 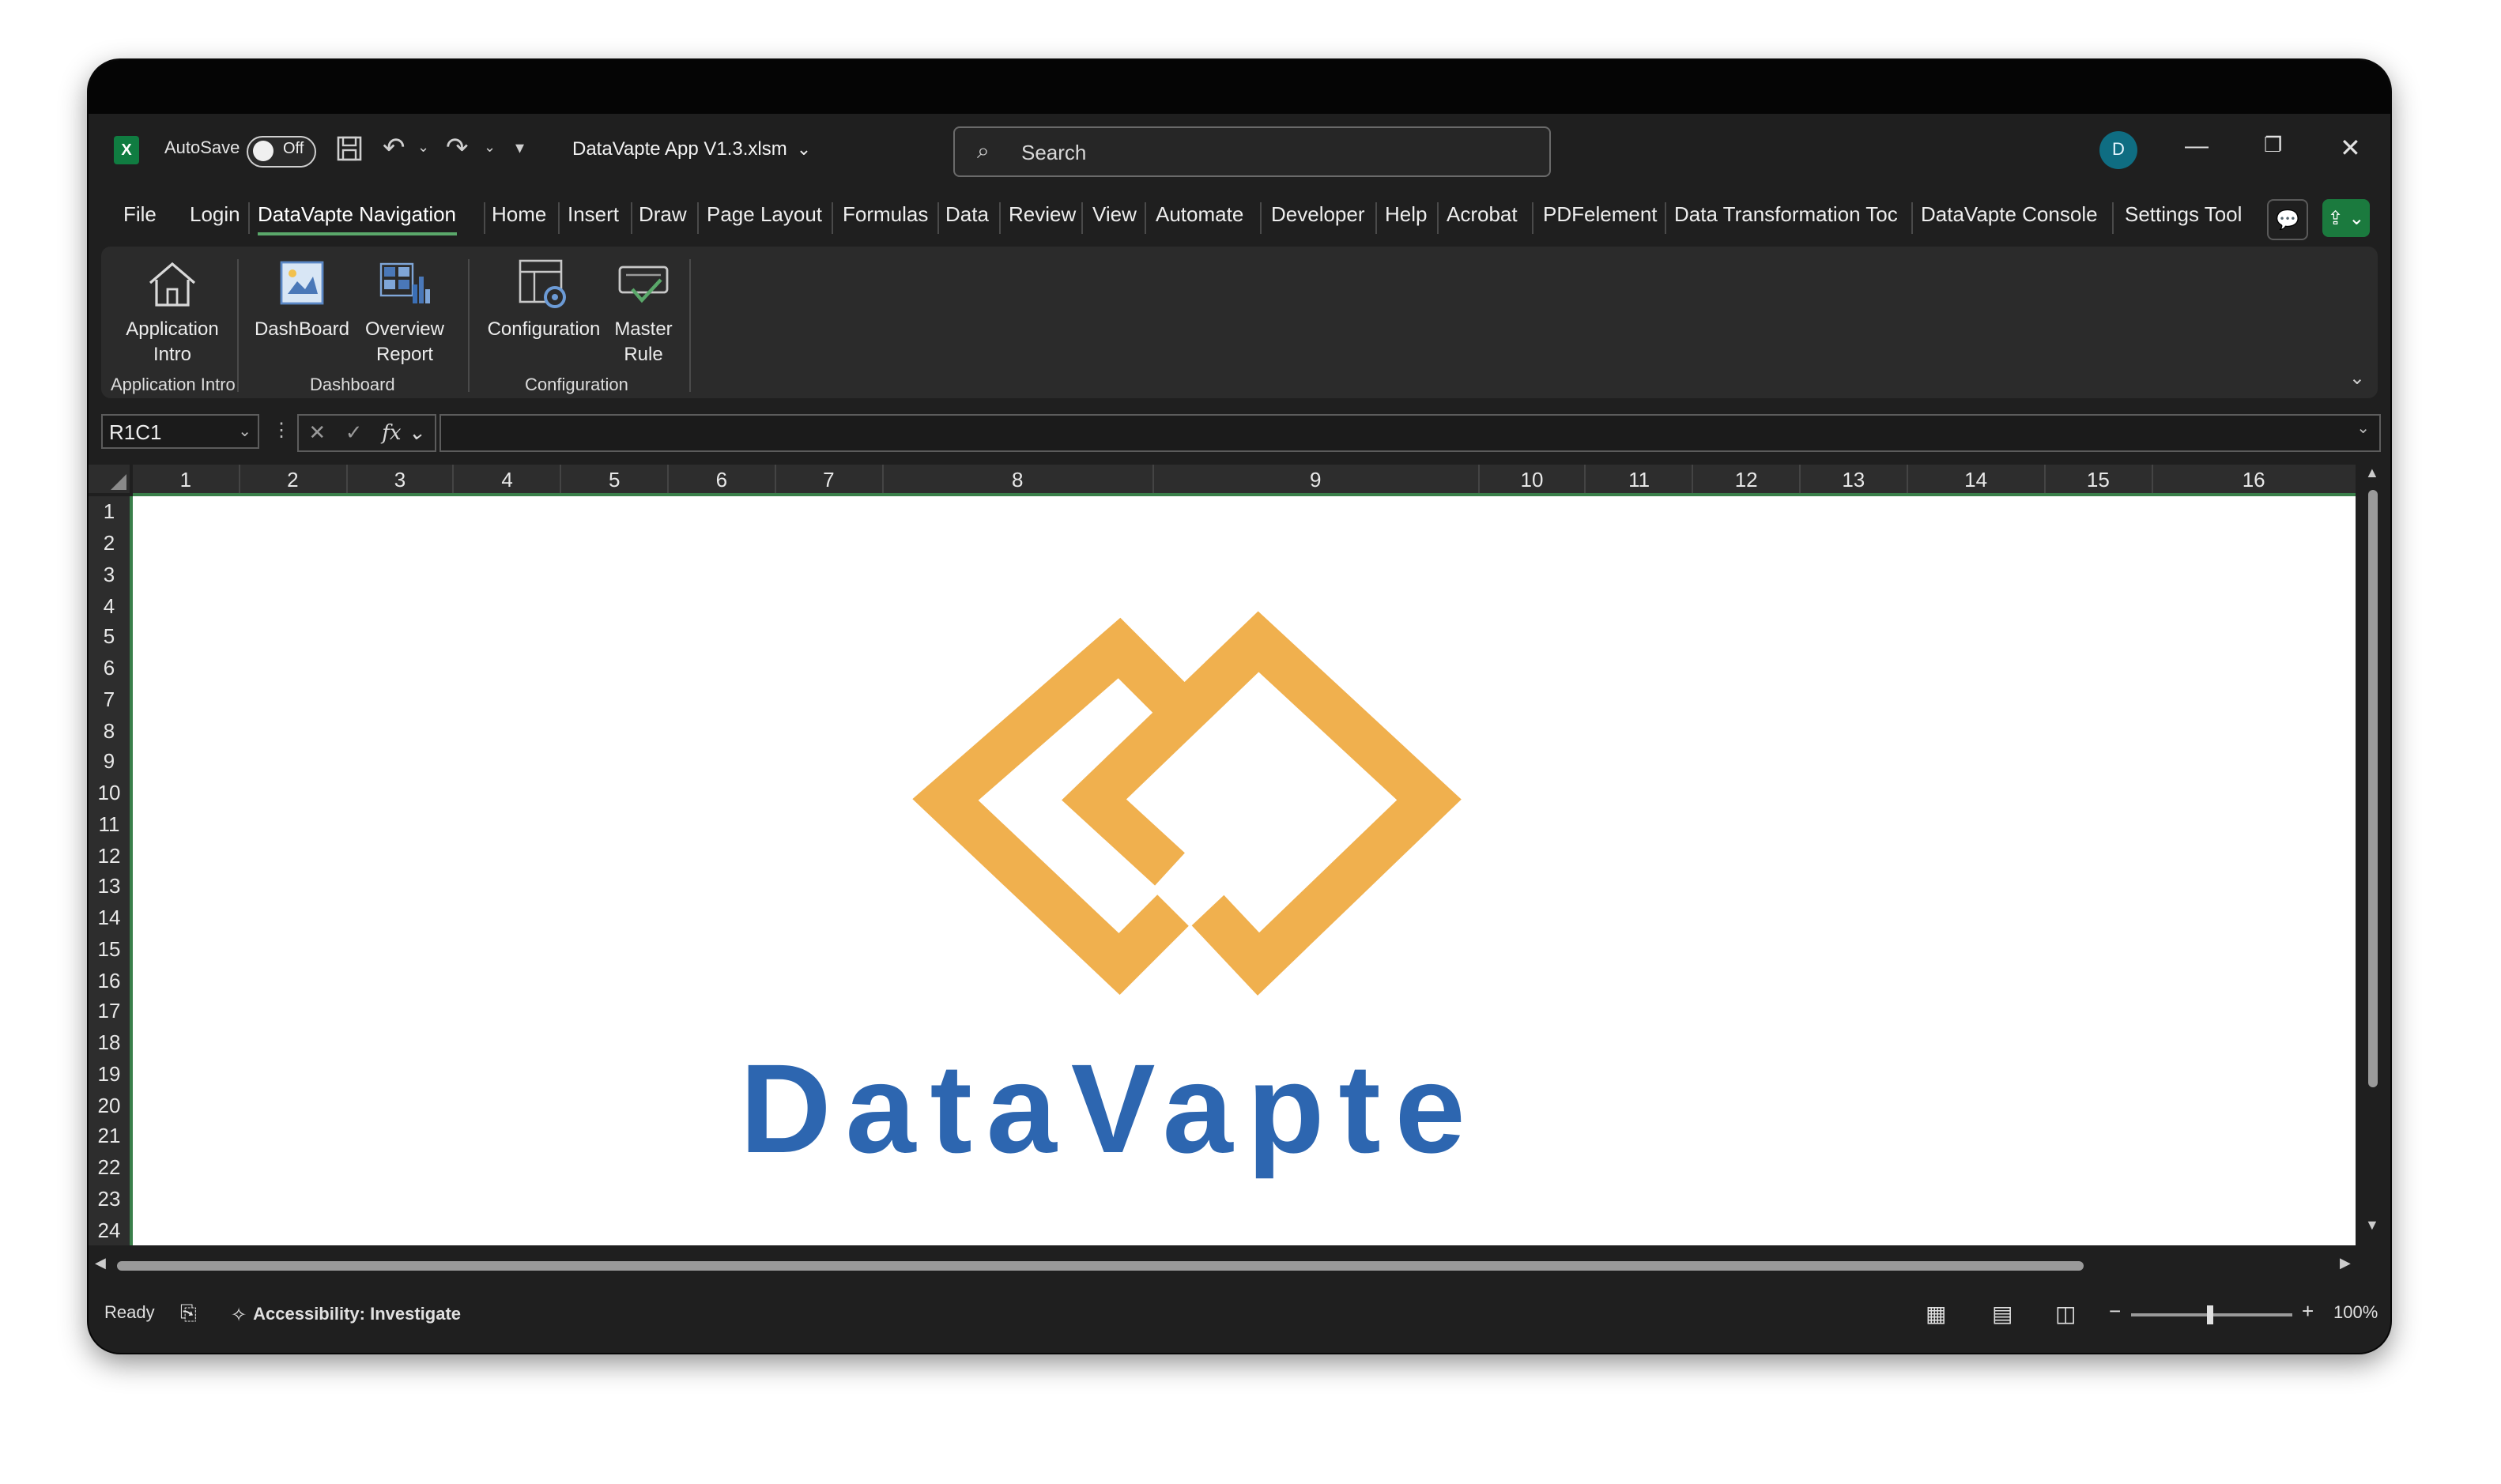 What do you see at coordinates (109, 949) in the screenshot?
I see `row-header: 15` at bounding box center [109, 949].